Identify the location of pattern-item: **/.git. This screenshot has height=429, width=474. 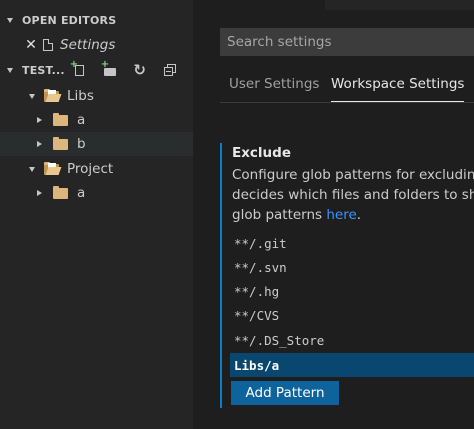
(352, 243).